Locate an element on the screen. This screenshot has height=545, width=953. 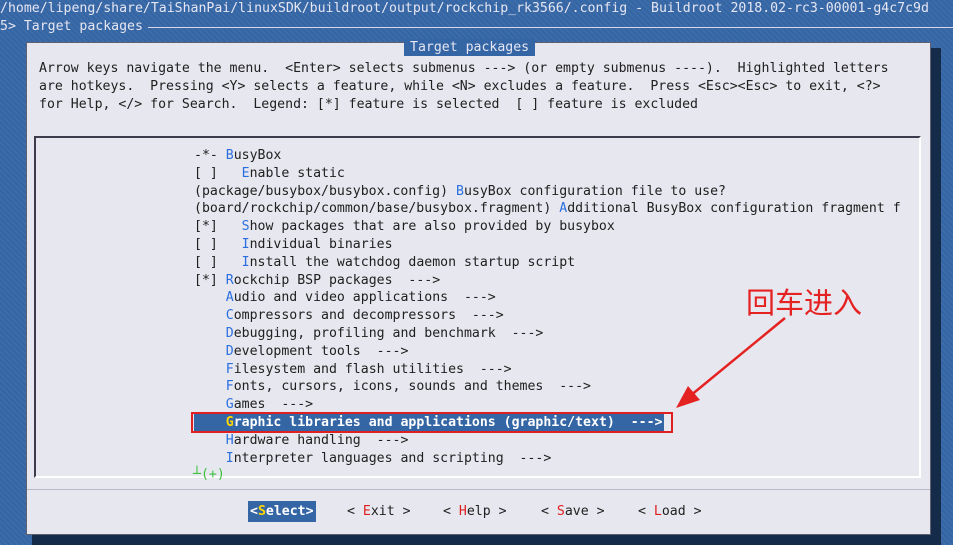
annotation-highlight-box is located at coordinates (432, 422).